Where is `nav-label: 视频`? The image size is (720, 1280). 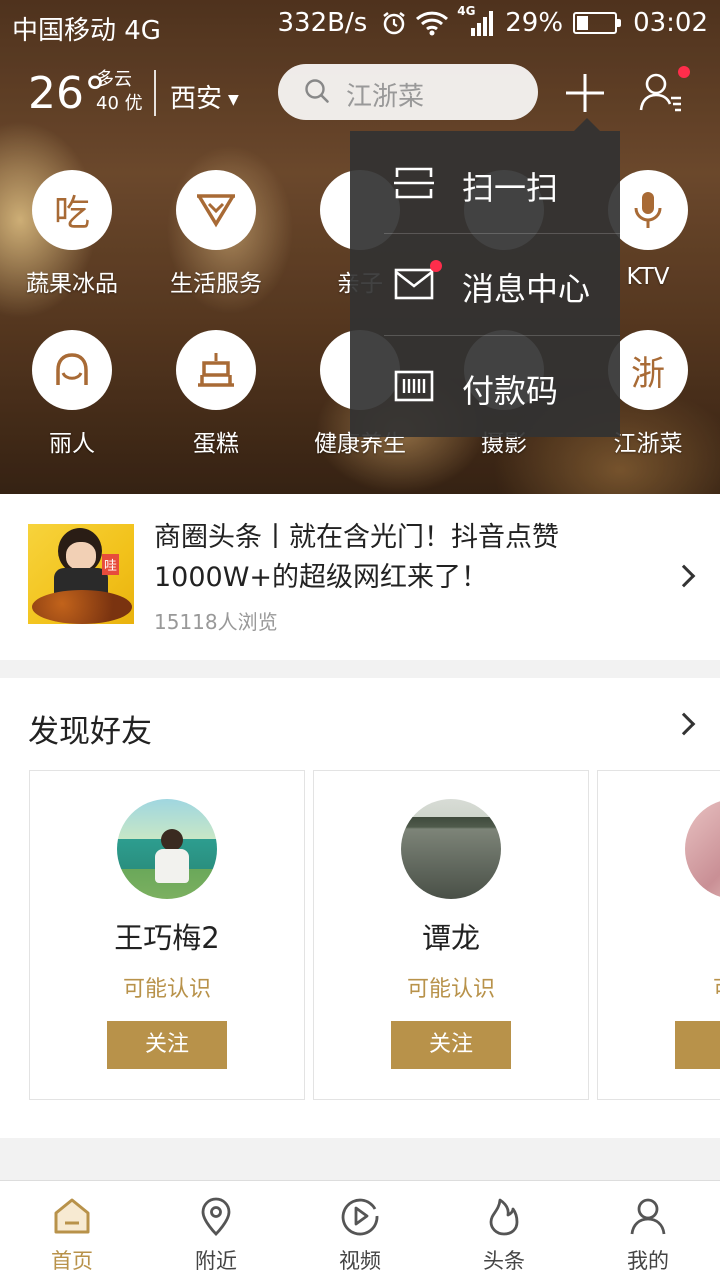
nav-label: 视频 is located at coordinates (360, 1261).